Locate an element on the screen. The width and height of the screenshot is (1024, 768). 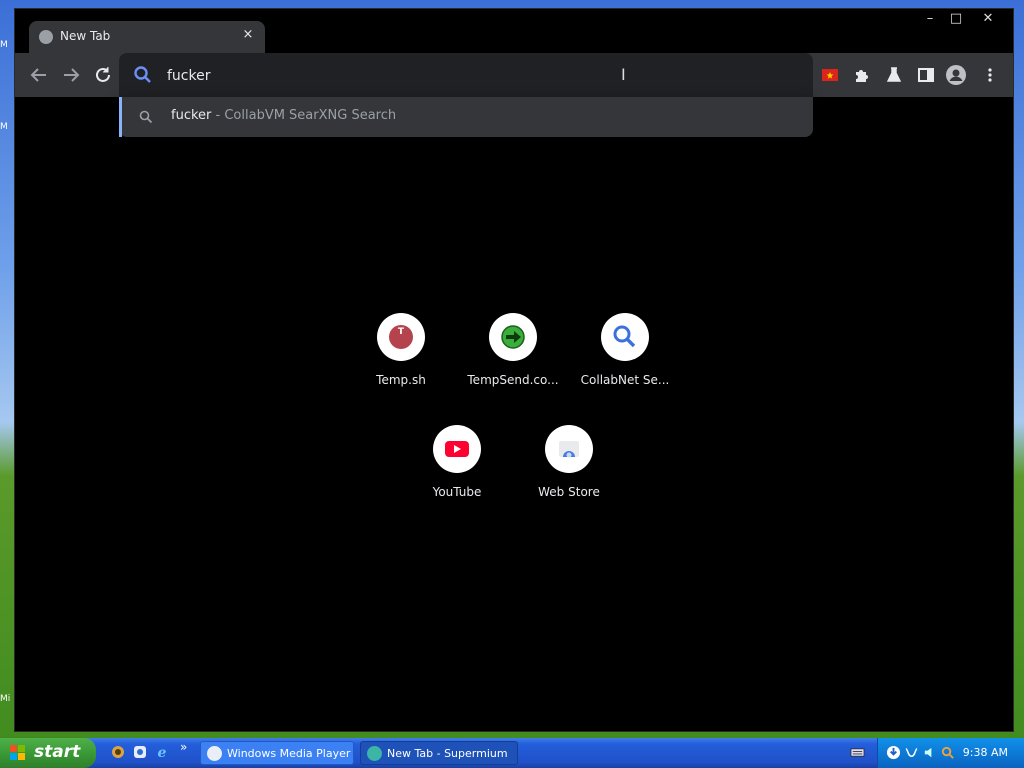
suggestion-query: fucker is located at coordinates (191, 115).